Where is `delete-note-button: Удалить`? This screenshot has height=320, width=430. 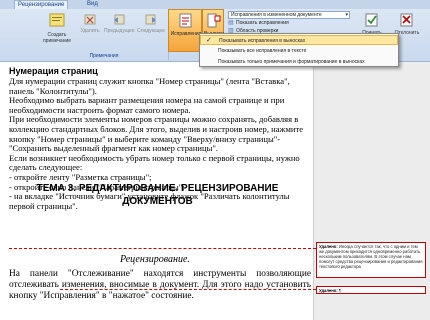 delete-note-button: Удалить is located at coordinates (90, 24).